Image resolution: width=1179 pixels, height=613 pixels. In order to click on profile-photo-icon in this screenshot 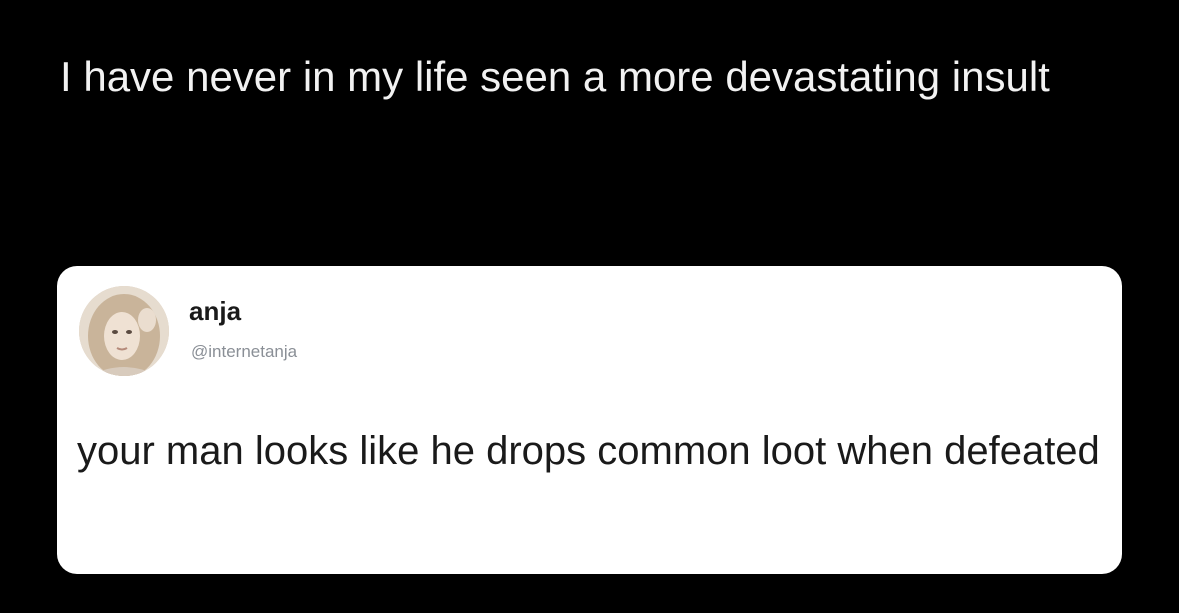, I will do `click(124, 331)`.